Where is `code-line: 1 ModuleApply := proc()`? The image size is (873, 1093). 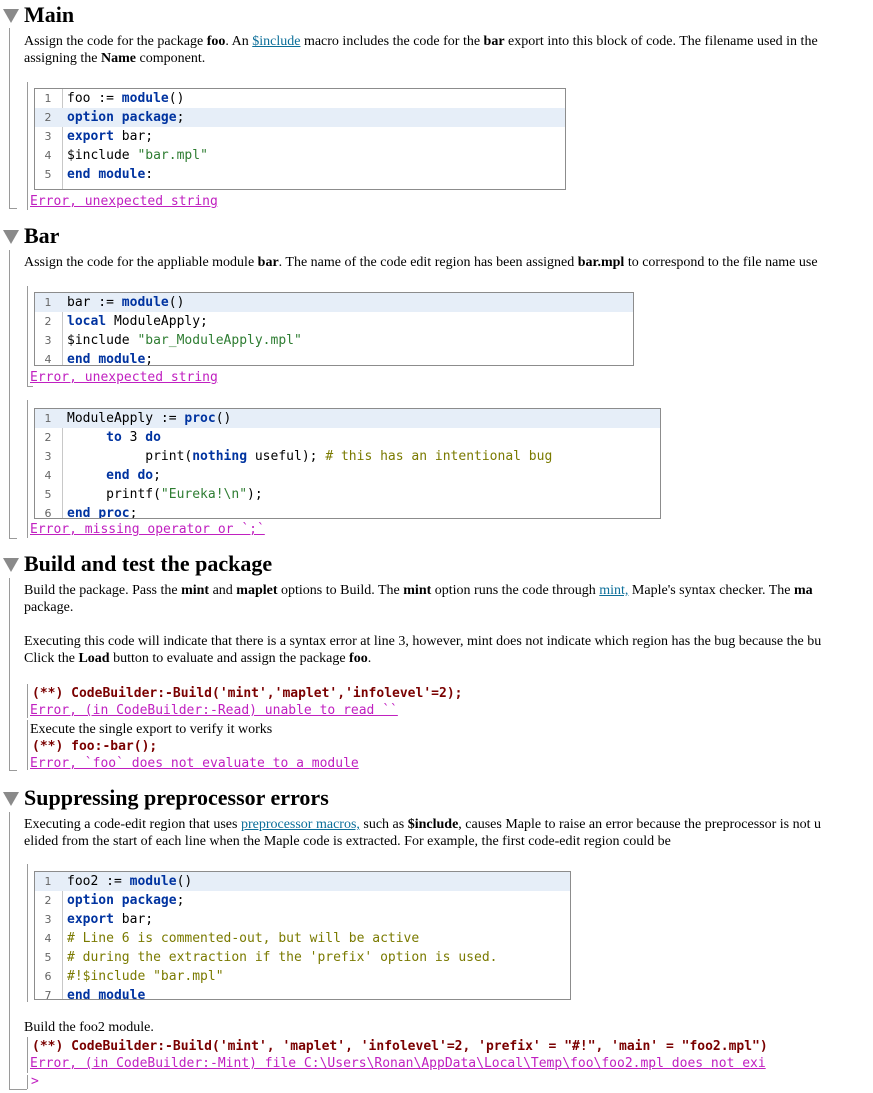
code-line: 1 ModuleApply := proc() is located at coordinates (347, 418).